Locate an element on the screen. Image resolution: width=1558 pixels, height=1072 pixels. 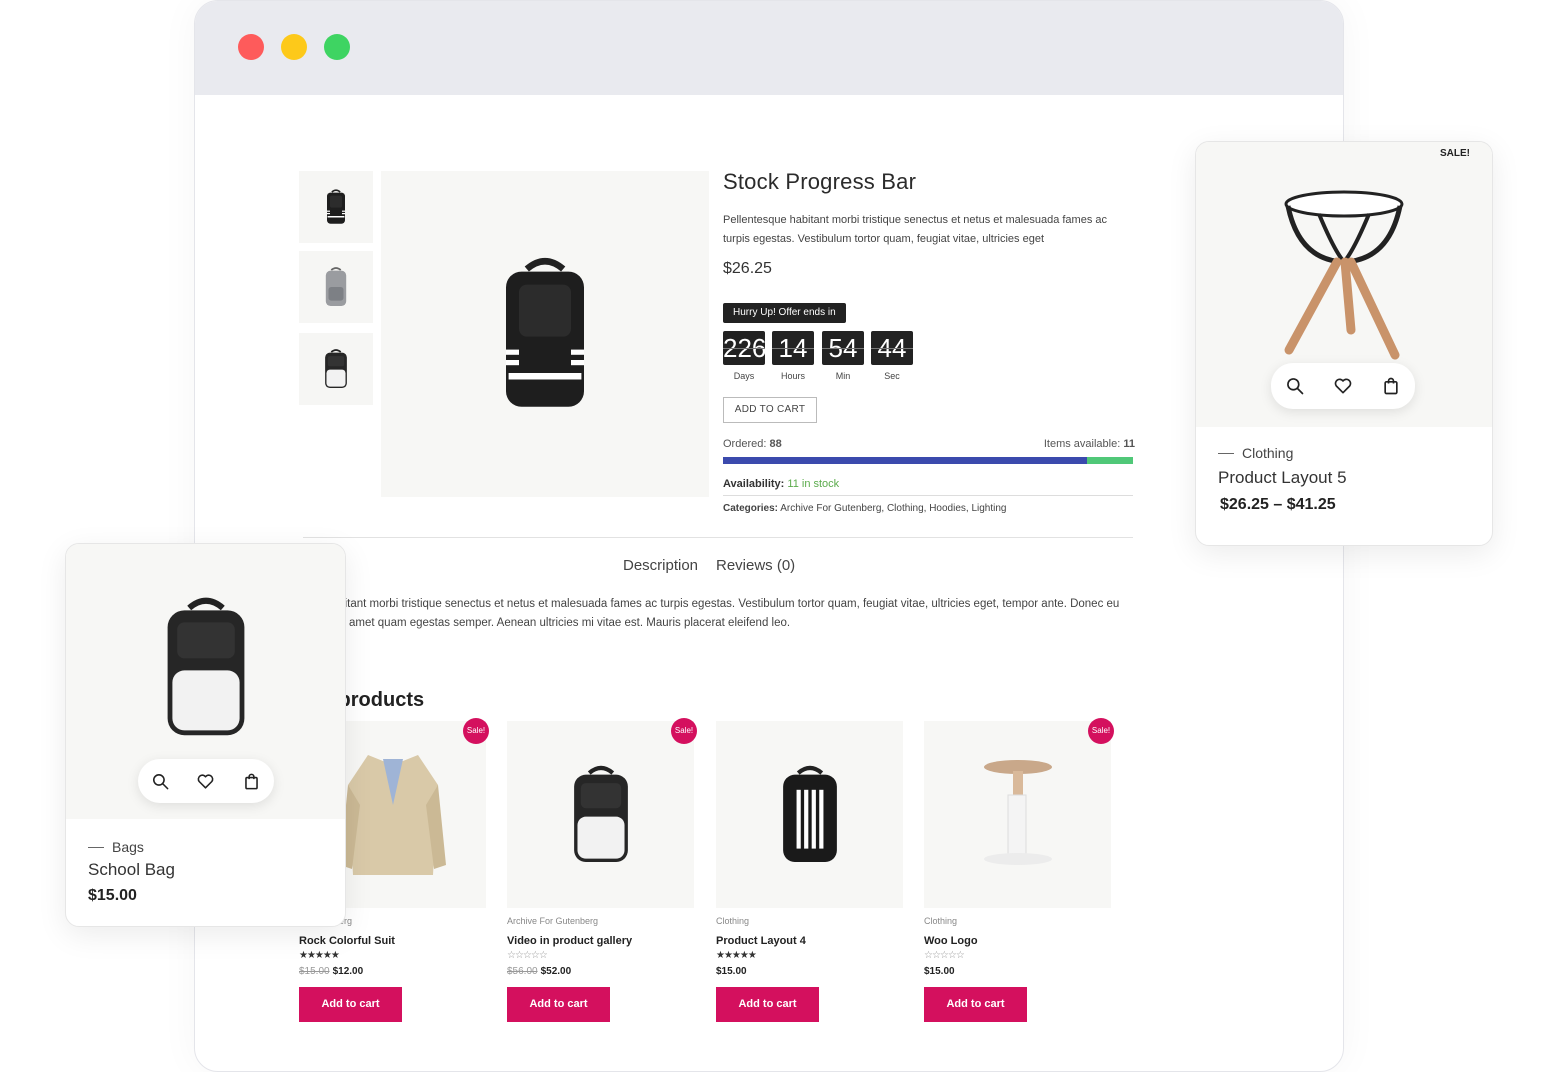
product-card-school-bag: Bags School Bag $15.00 is located at coordinates (205, 735).